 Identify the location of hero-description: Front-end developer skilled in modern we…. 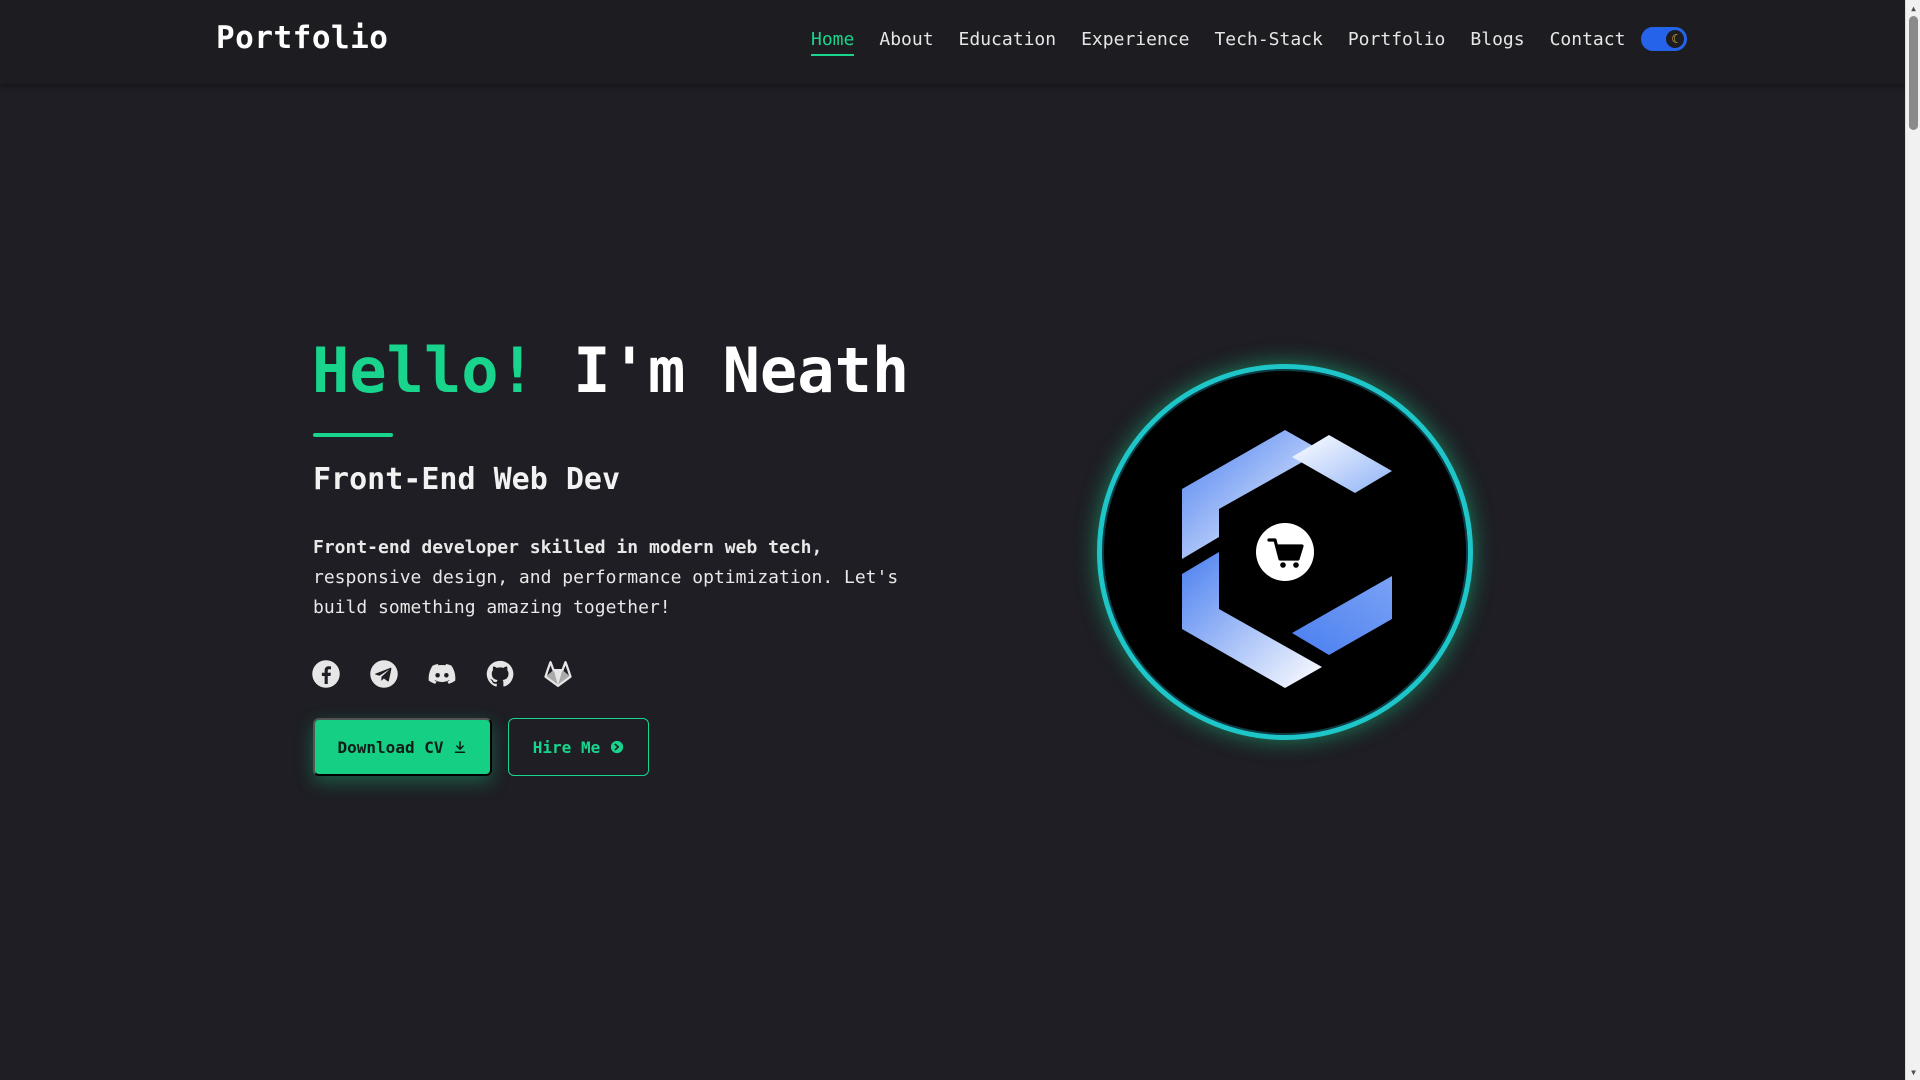
(618, 578).